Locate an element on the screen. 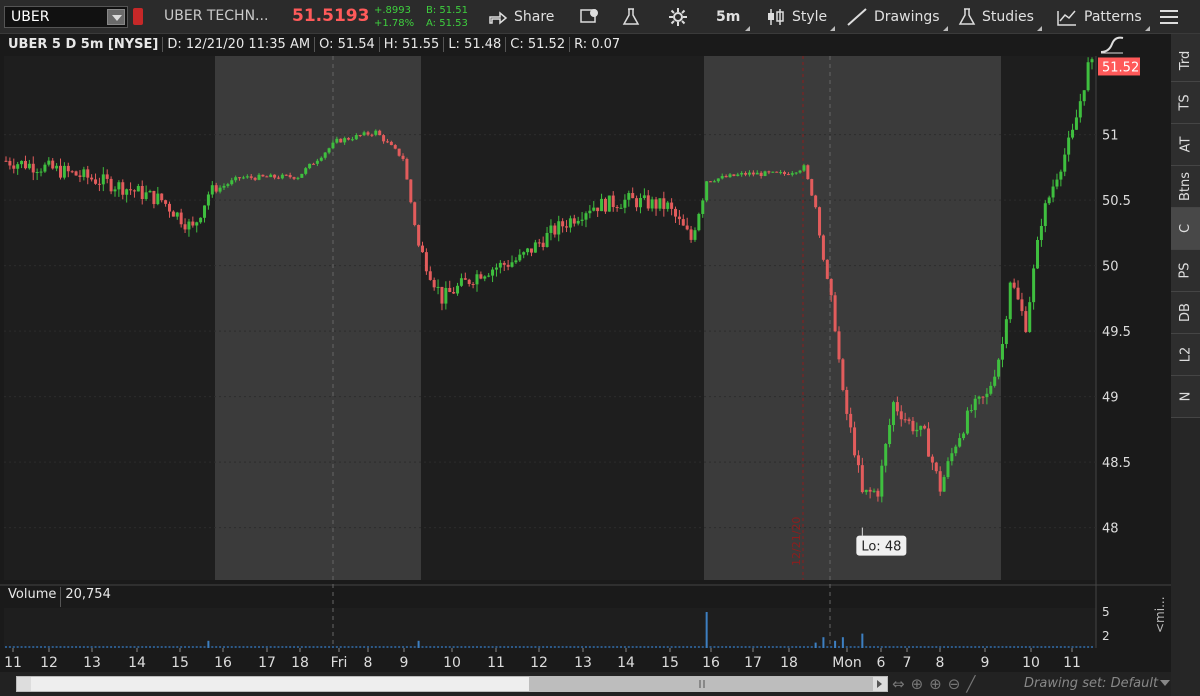  tab-l2: L2 is located at coordinates (1185, 355).